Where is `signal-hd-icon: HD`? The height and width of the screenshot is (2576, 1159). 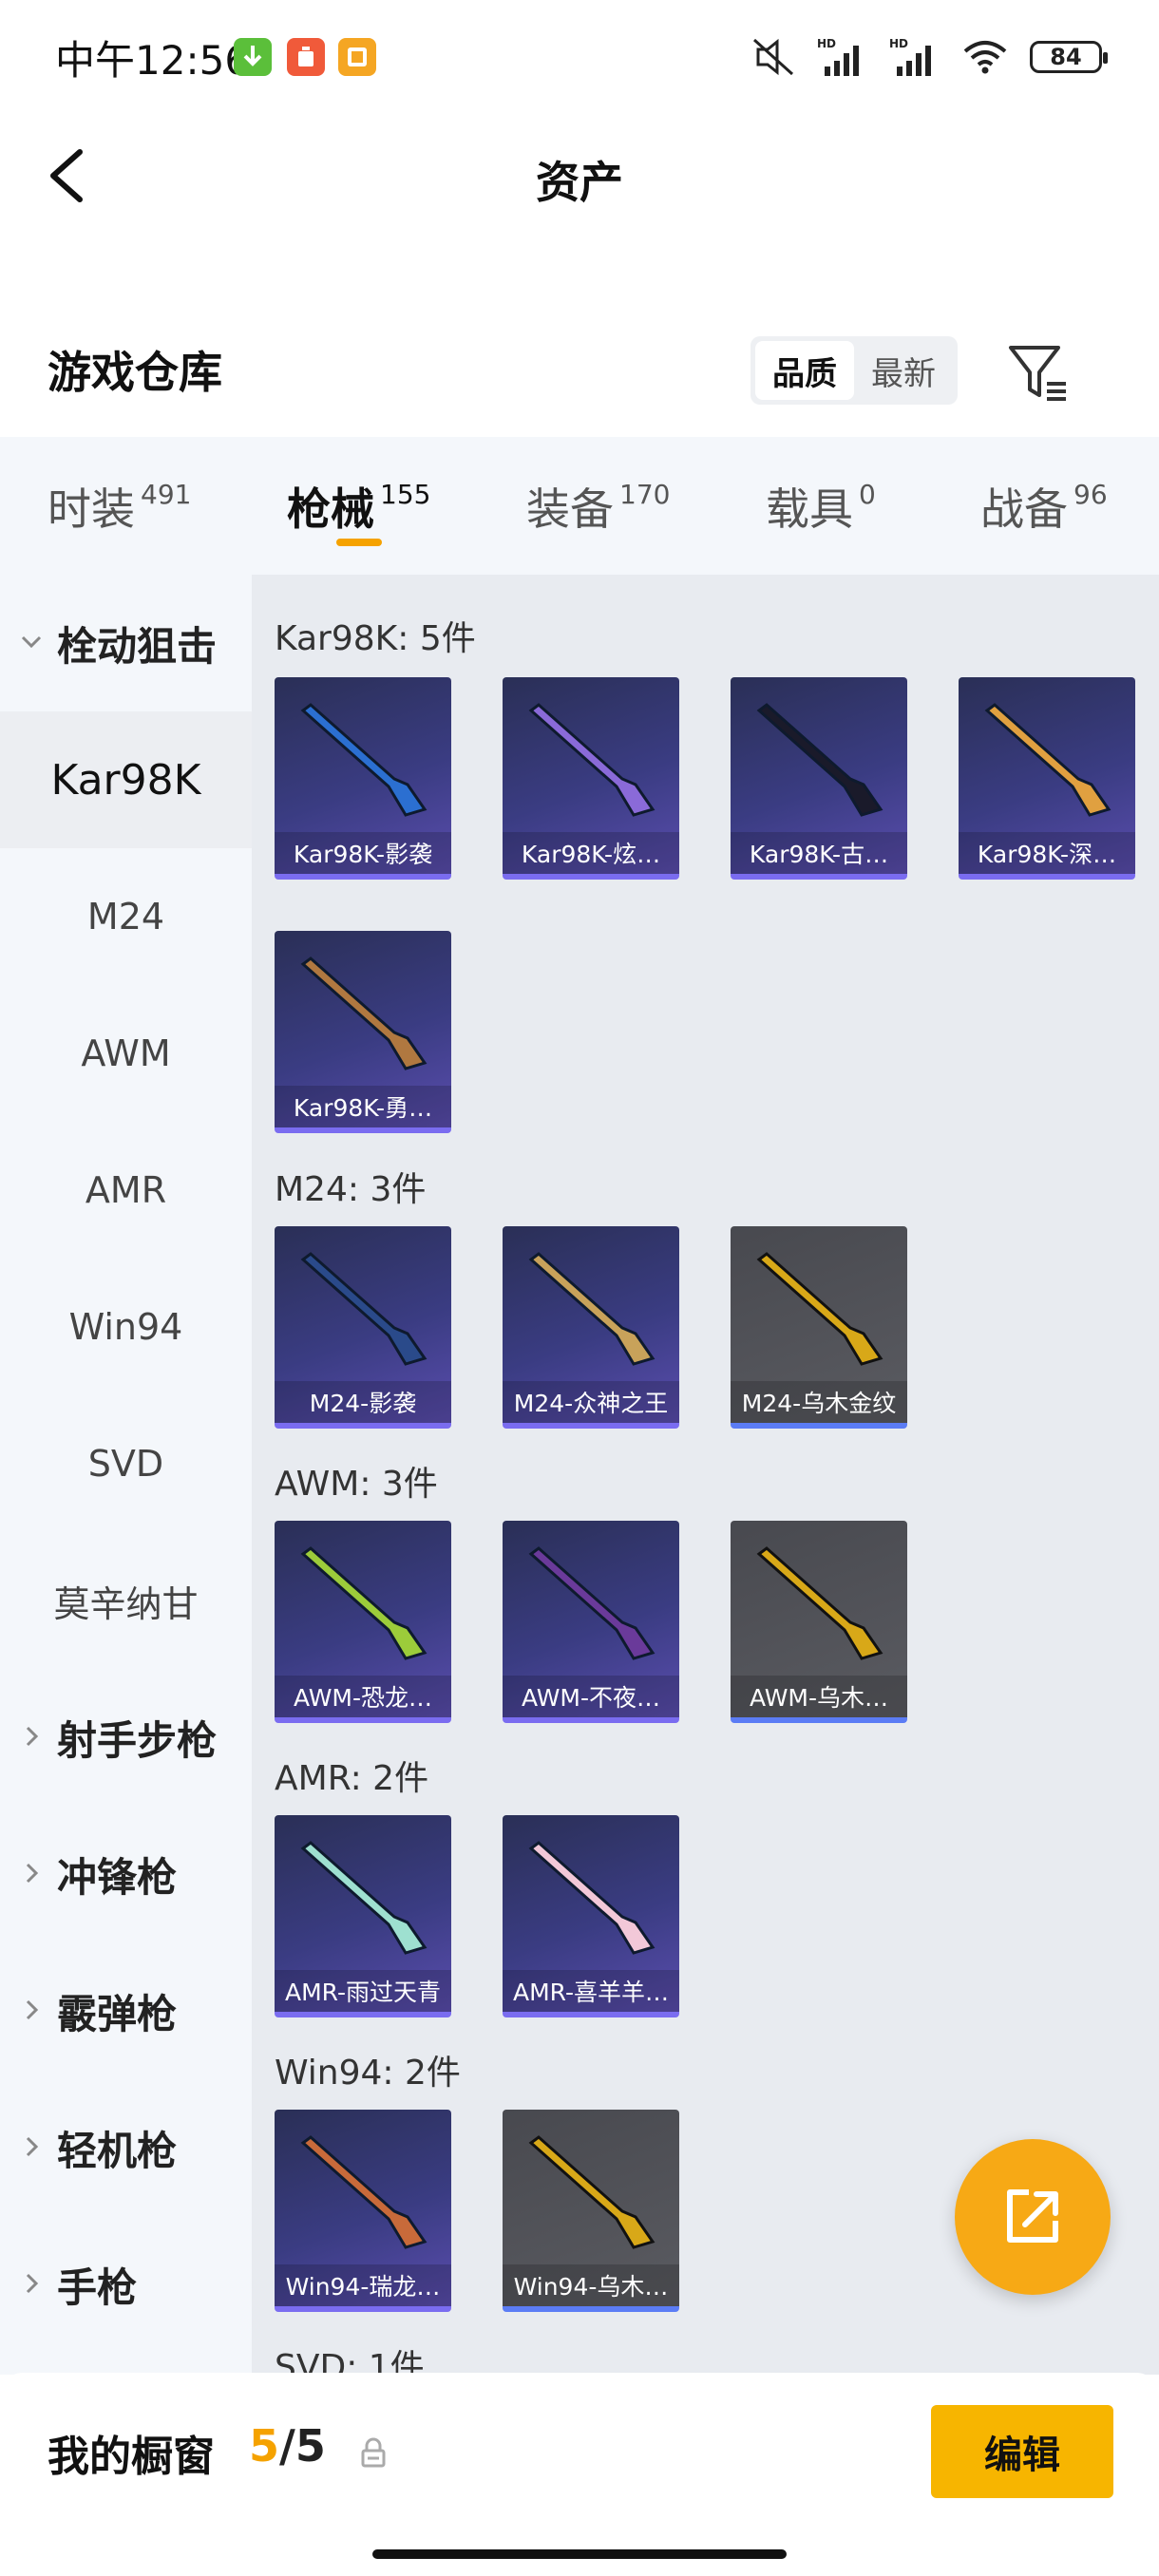
signal-hd-icon: HD is located at coordinates (910, 56).